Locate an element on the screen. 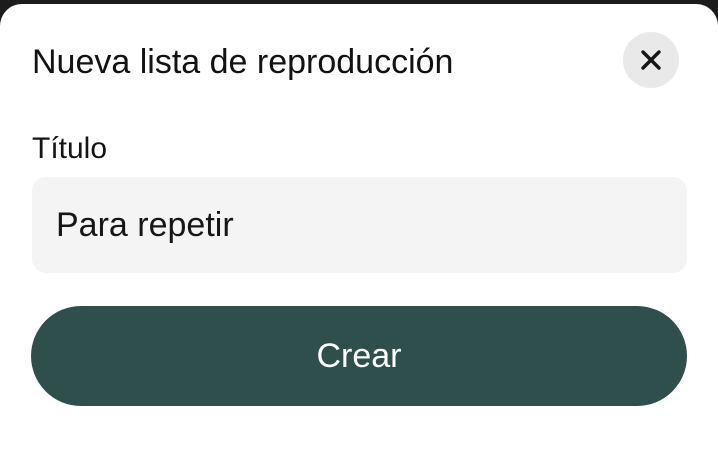 The height and width of the screenshot is (456, 718). close-icon is located at coordinates (651, 60).